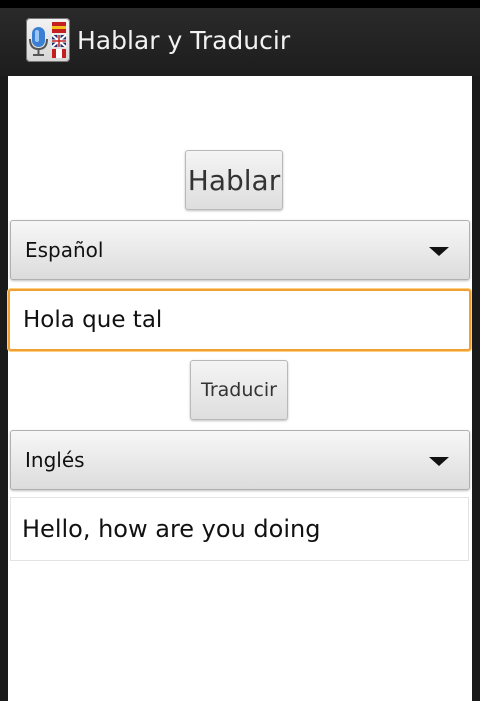  Describe the element at coordinates (240, 460) in the screenshot. I see `target-language-dropdown: Inglés` at that location.